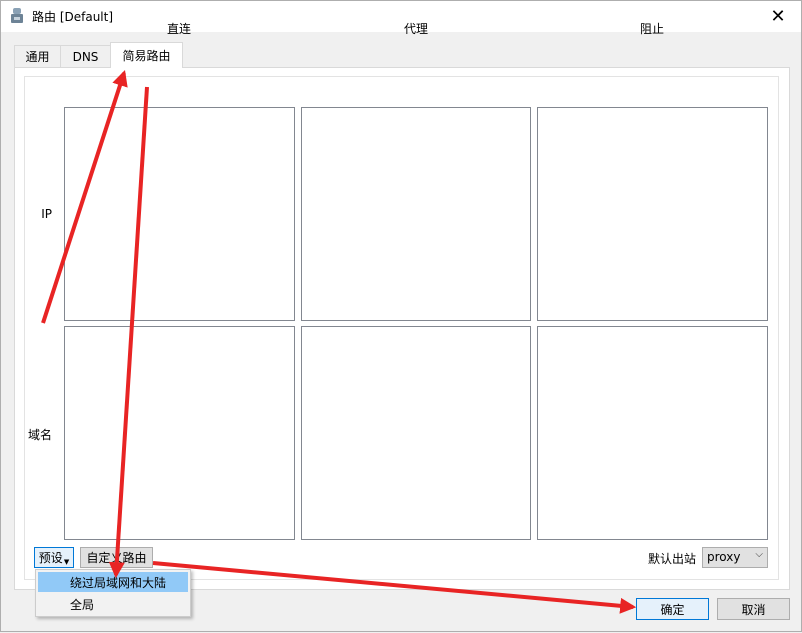  What do you see at coordinates (672, 559) in the screenshot?
I see `default-outbound-label: 默认出站` at bounding box center [672, 559].